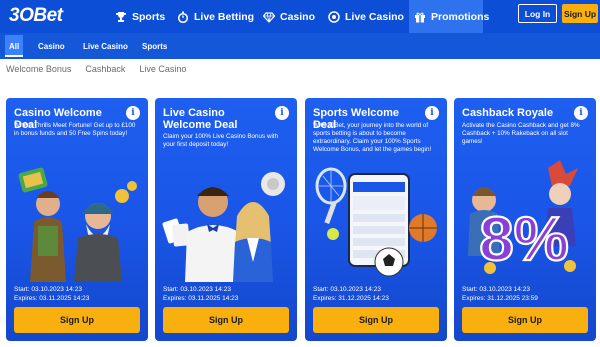 The height and width of the screenshot is (347, 600). What do you see at coordinates (51, 46) in the screenshot?
I see `tab-casino: Casino` at bounding box center [51, 46].